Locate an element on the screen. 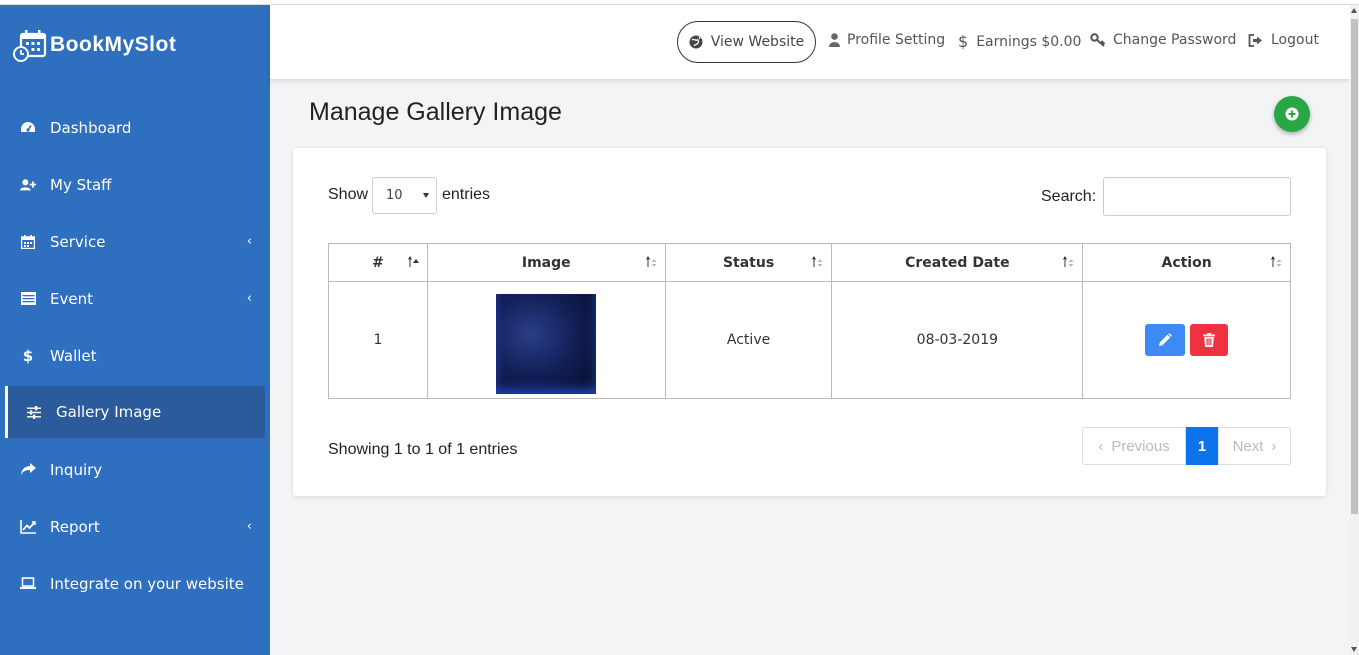  entries-label: entries is located at coordinates (466, 194).